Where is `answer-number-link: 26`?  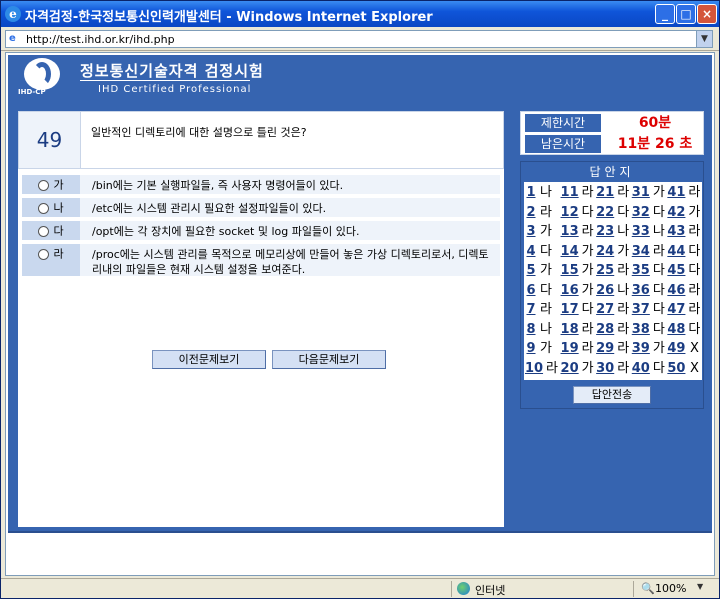 answer-number-link: 26 is located at coordinates (605, 290).